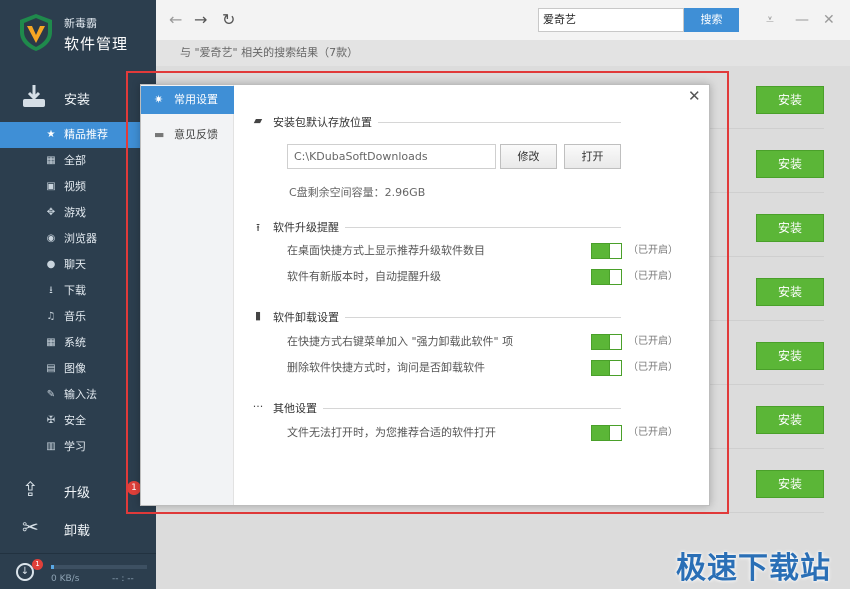 The width and height of the screenshot is (850, 589). I want to click on open-folder-button: 打开, so click(592, 156).